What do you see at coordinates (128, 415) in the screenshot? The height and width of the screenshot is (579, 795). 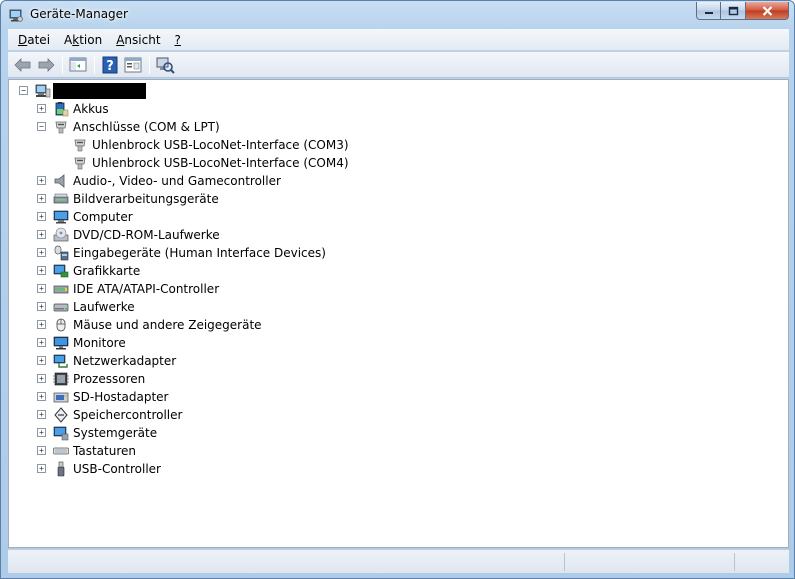 I see `tree-node-label: Speichercontroller` at bounding box center [128, 415].